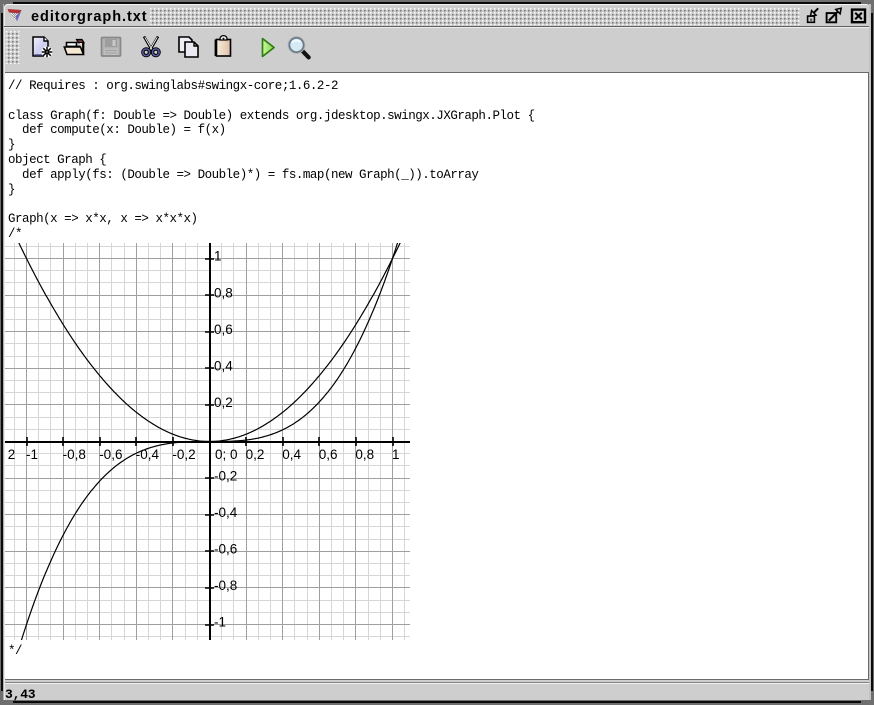 This screenshot has height=705, width=874. I want to click on svg-text: 0; 0, so click(226, 454).